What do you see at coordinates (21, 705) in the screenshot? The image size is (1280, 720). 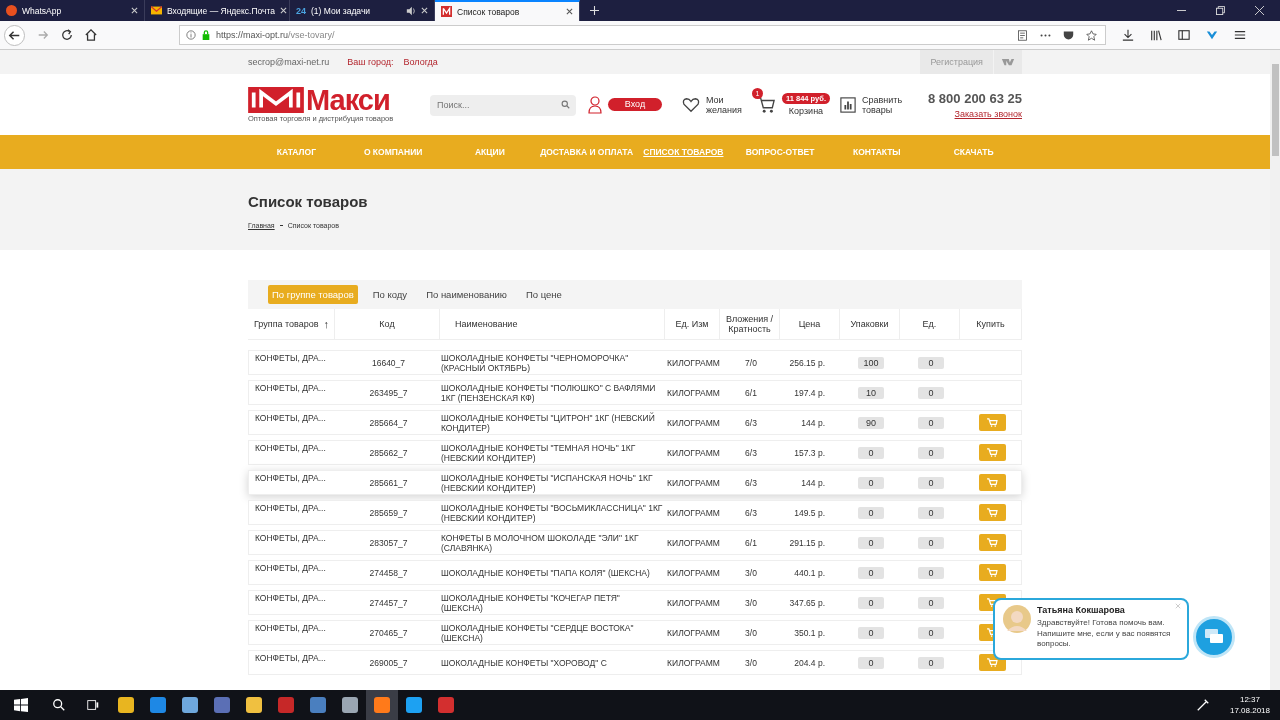 I see `windows-start-icon` at bounding box center [21, 705].